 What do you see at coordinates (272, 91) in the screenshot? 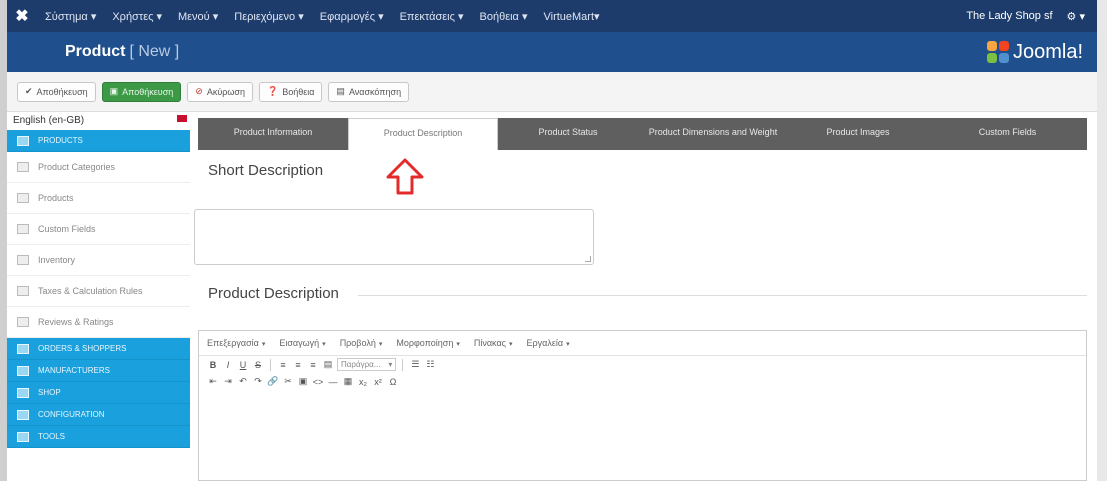
I see `help-icon: ❓` at bounding box center [272, 91].